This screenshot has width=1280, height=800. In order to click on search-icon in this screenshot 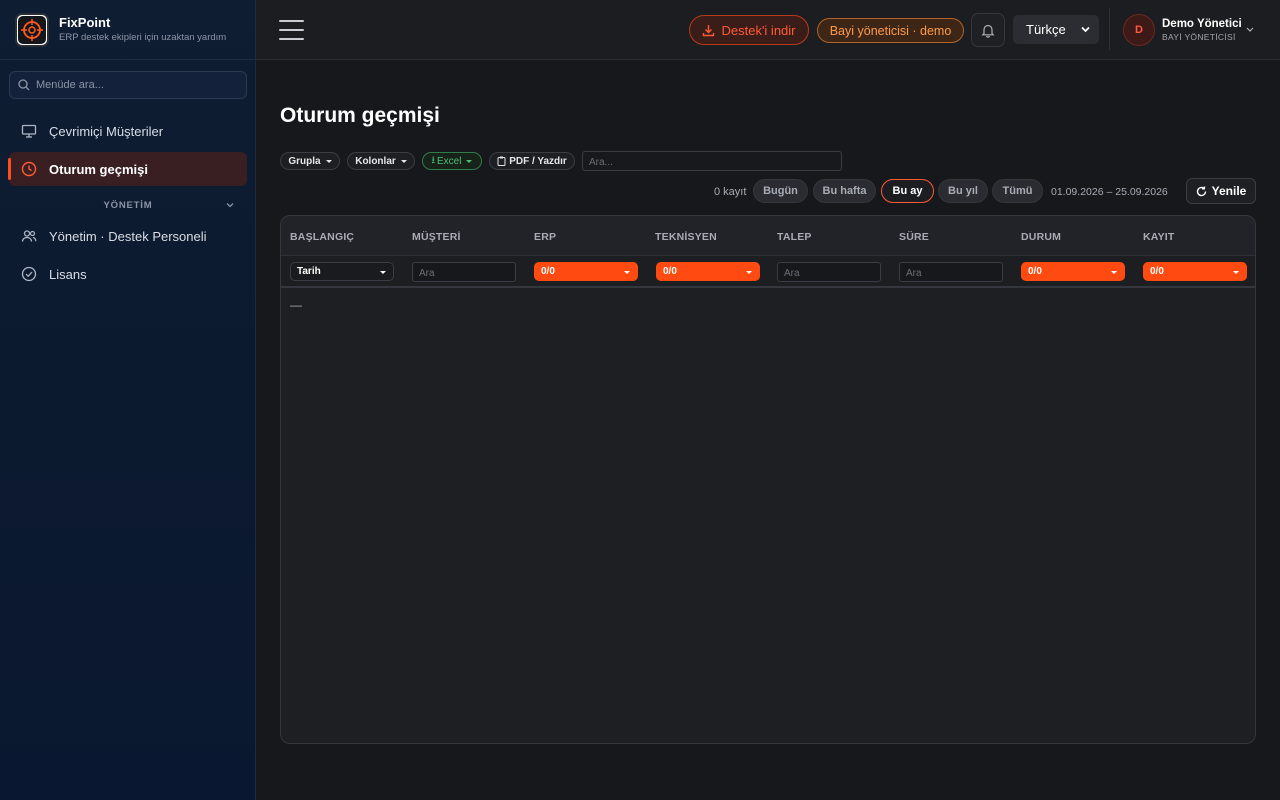, I will do `click(24, 85)`.